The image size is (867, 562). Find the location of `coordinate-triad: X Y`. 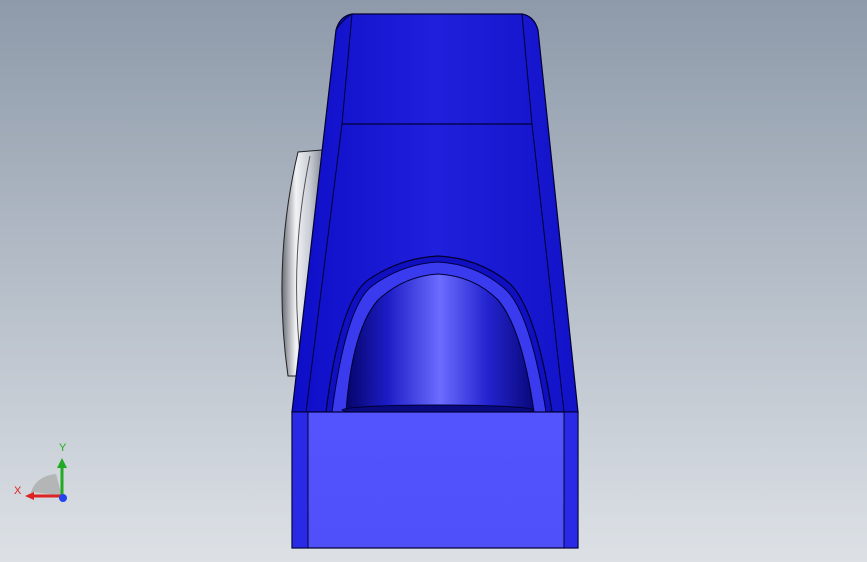

coordinate-triad: X Y is located at coordinates (45, 475).